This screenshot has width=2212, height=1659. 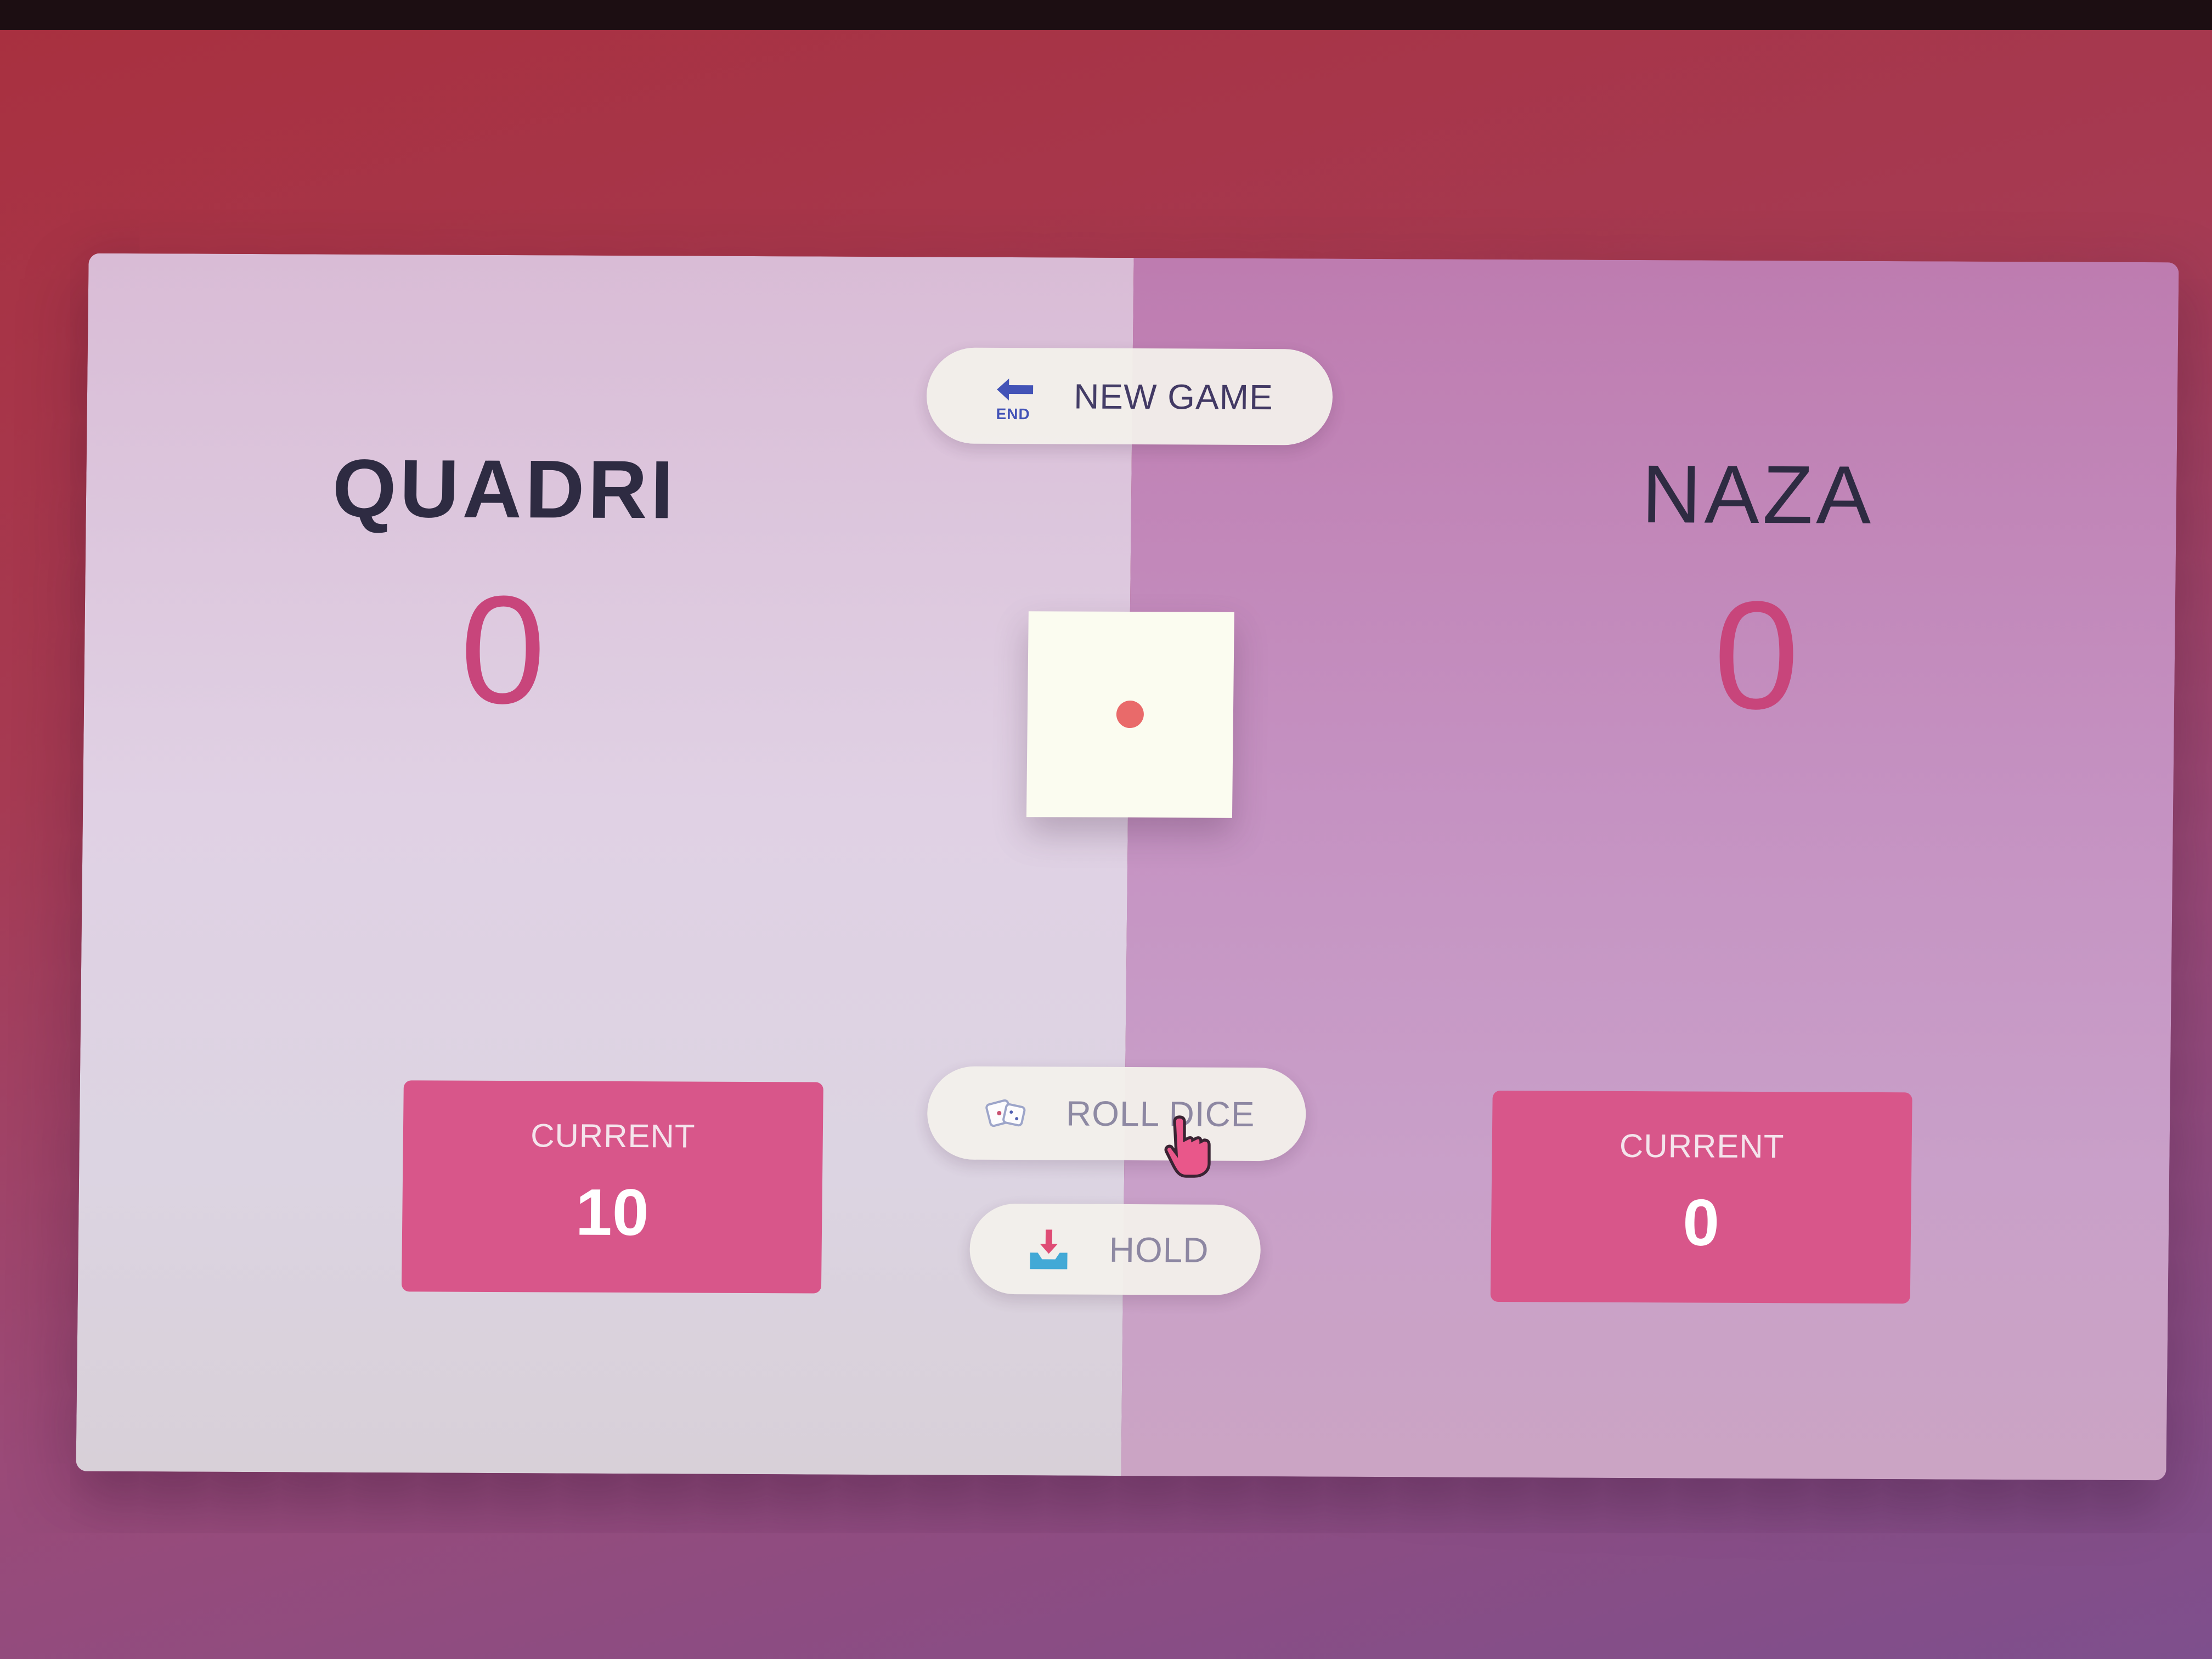 I want to click on roll-dice-button: ROLL DICE, so click(x=1117, y=1113).